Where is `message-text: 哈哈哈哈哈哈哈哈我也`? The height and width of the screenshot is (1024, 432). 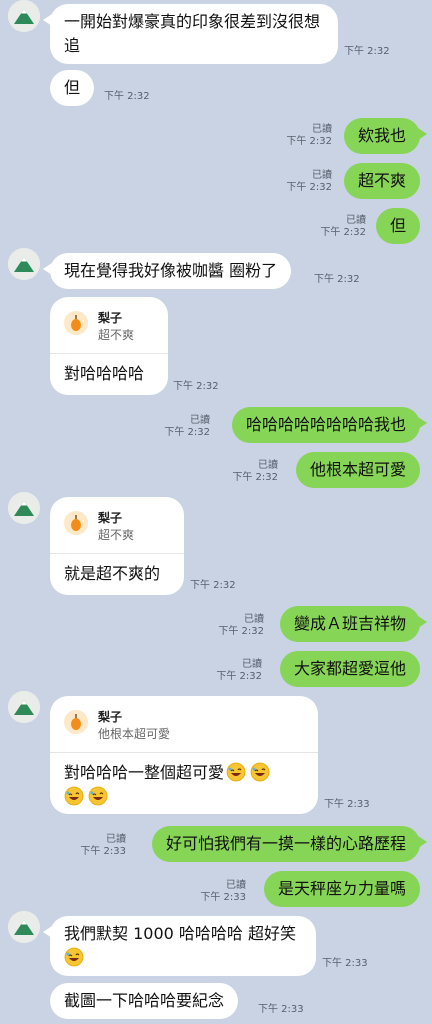 message-text: 哈哈哈哈哈哈哈哈我也 is located at coordinates (325, 424).